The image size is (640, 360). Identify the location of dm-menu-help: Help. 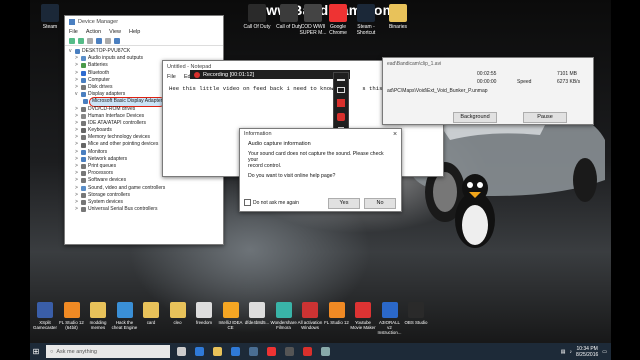
(134, 32).